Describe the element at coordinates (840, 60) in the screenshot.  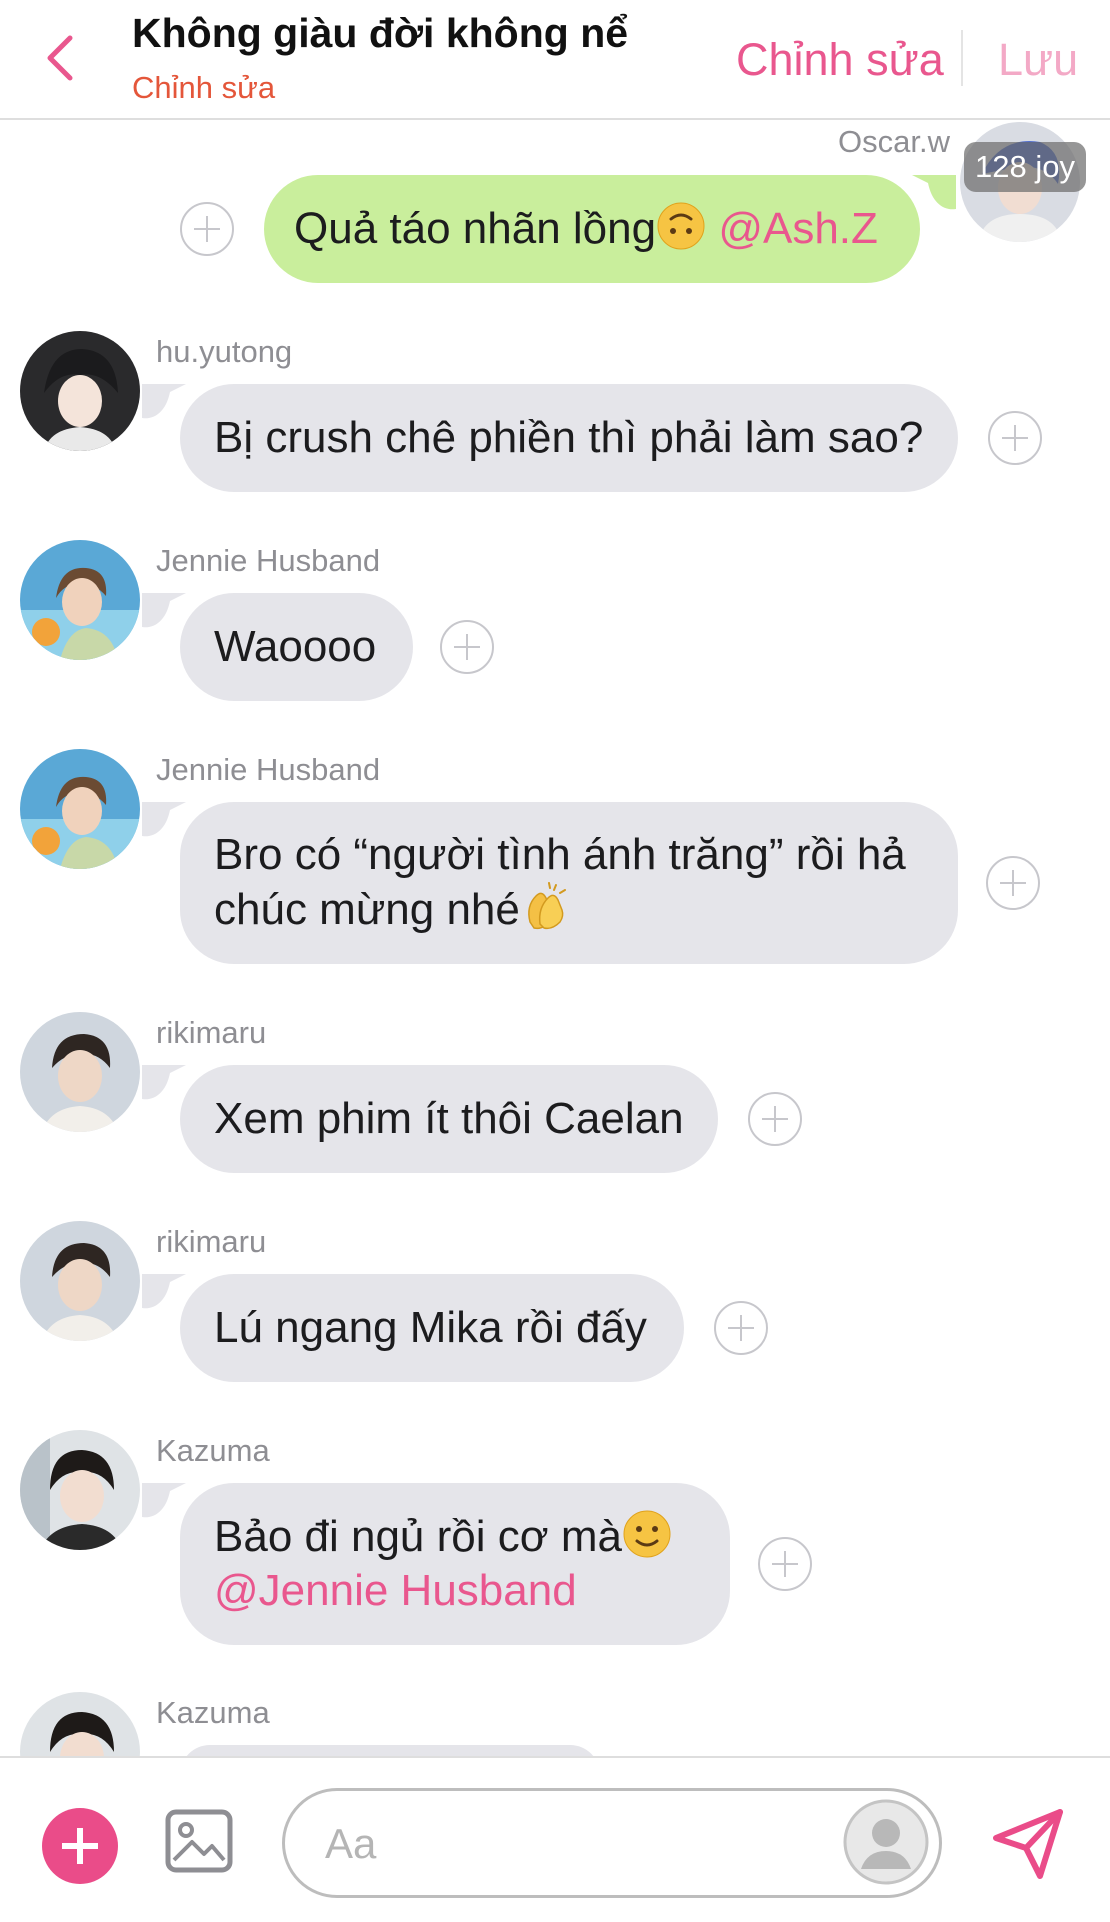
I see `edit-button: Chỉnh sửa` at that location.